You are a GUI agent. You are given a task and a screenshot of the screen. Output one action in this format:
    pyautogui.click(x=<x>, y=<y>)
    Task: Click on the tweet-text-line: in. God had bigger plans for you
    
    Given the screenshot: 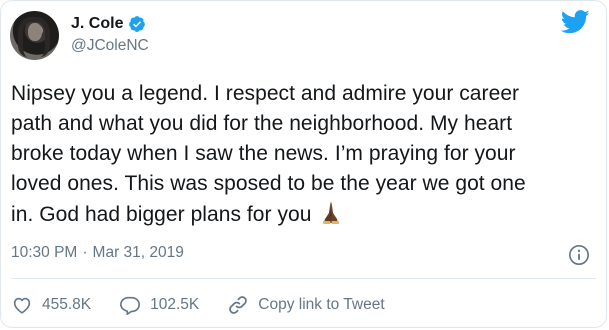 What is the action you would take?
    pyautogui.click(x=161, y=214)
    